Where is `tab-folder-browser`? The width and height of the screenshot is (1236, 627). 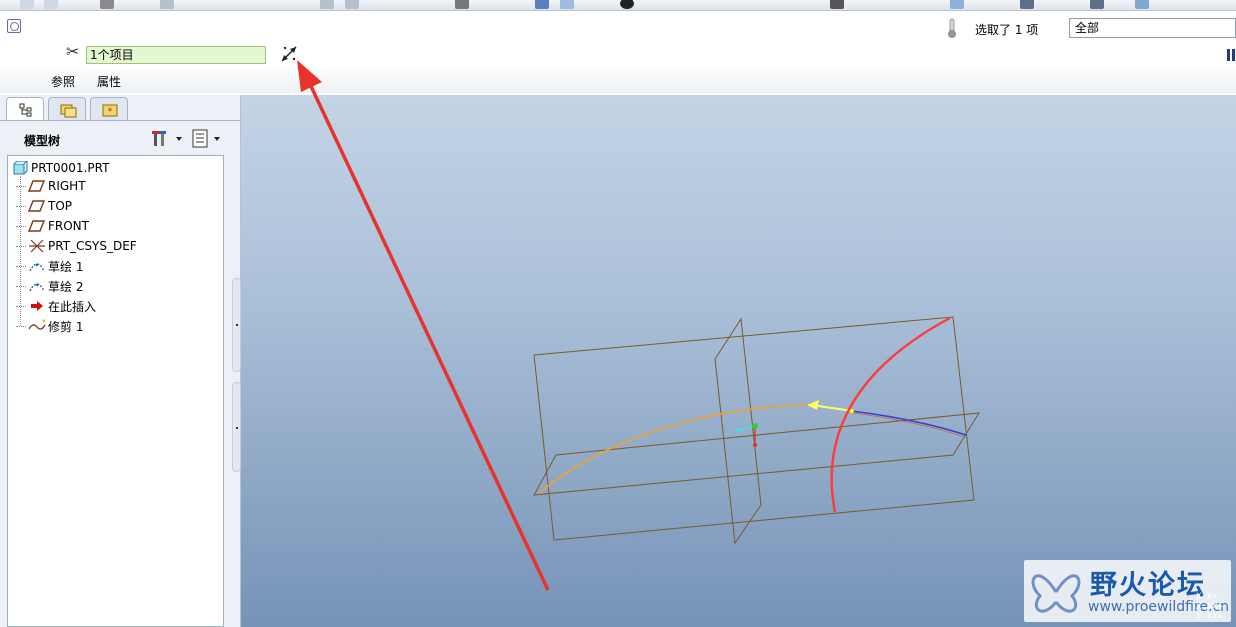 tab-folder-browser is located at coordinates (67, 109).